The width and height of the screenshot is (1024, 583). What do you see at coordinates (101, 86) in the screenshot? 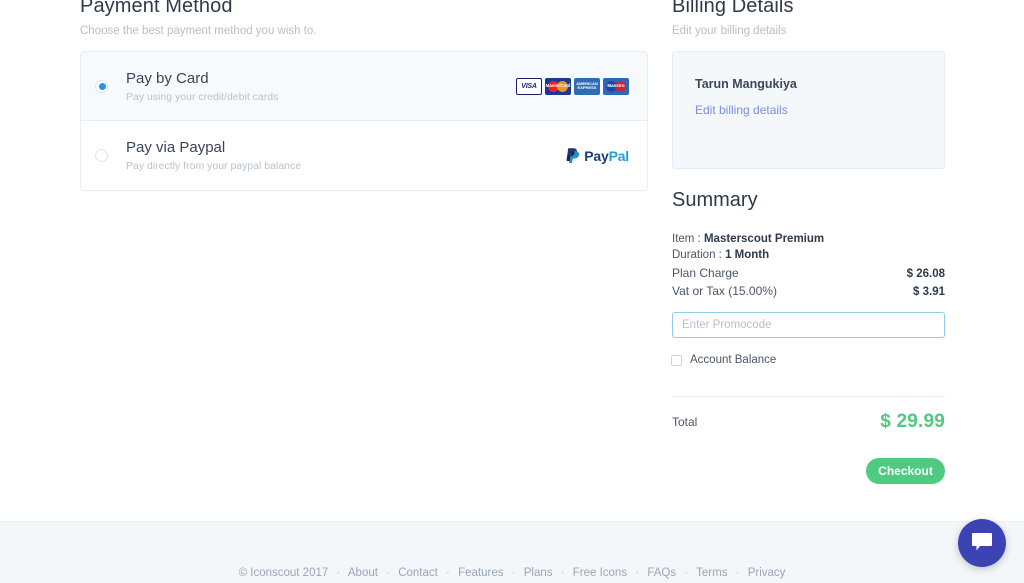
I see `radio-pay-by-card` at bounding box center [101, 86].